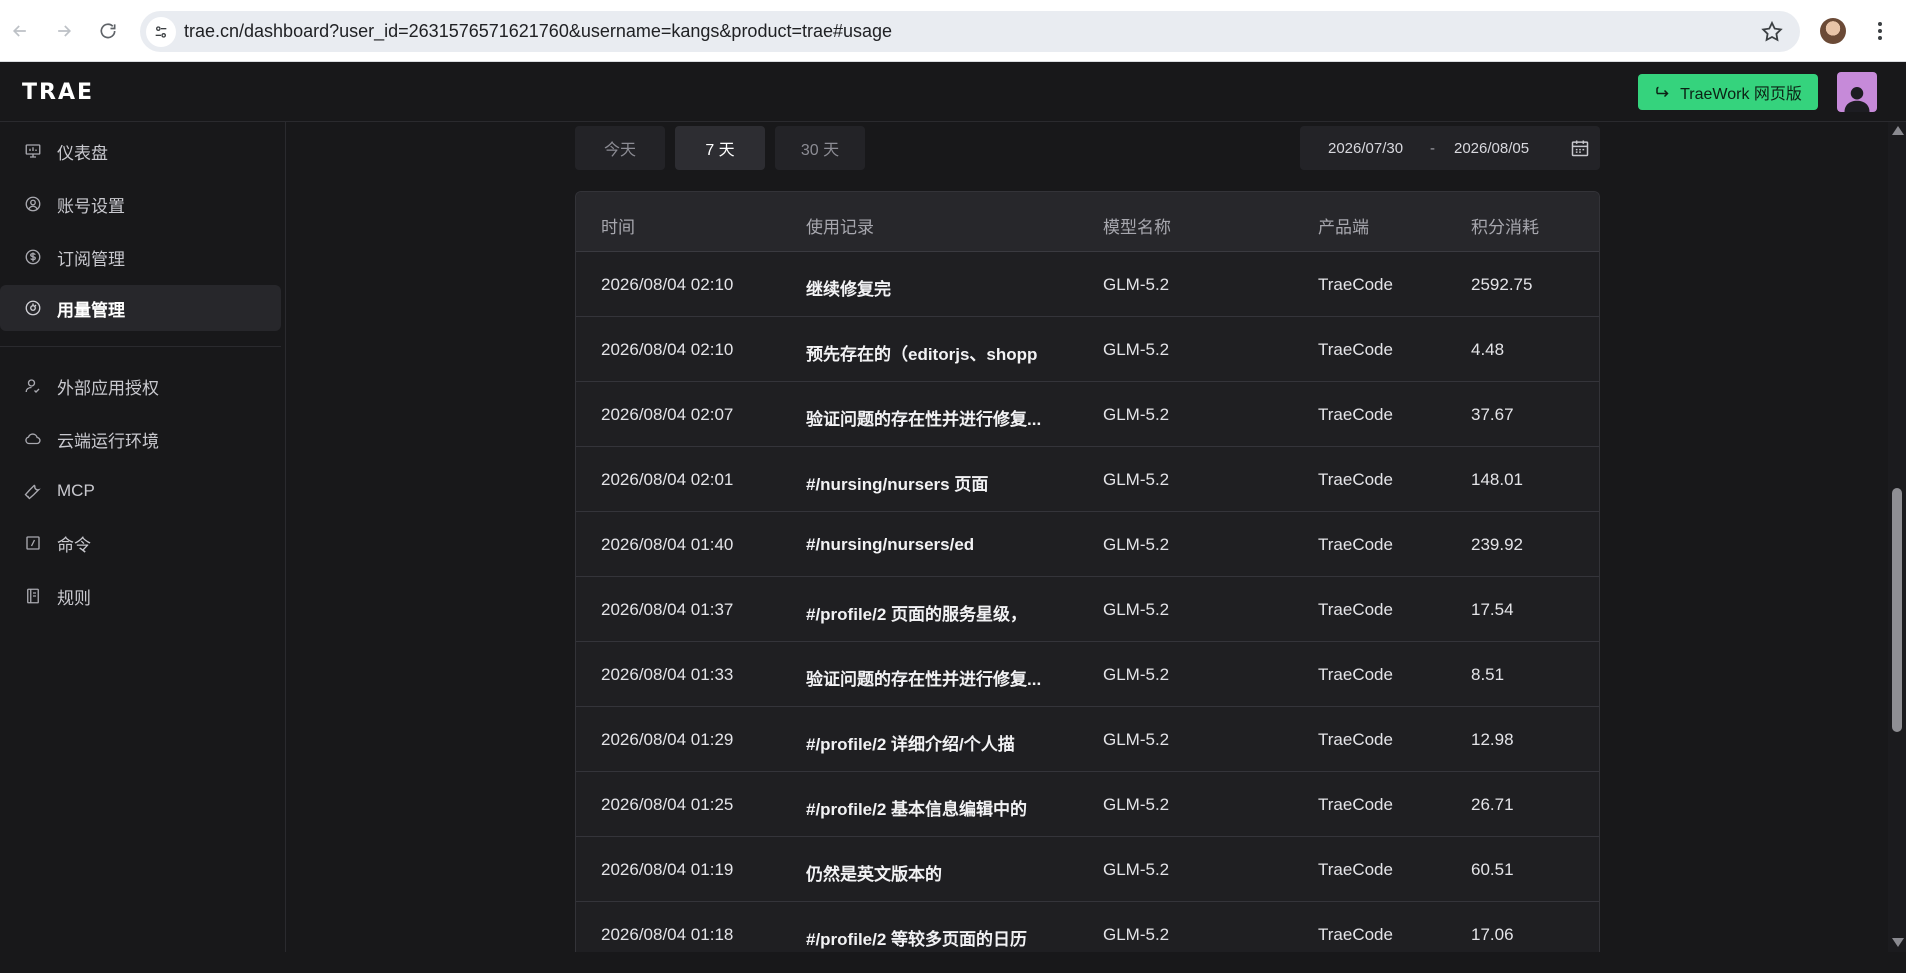  What do you see at coordinates (667, 804) in the screenshot?
I see `cell-time: 2026/08/04 01:25` at bounding box center [667, 804].